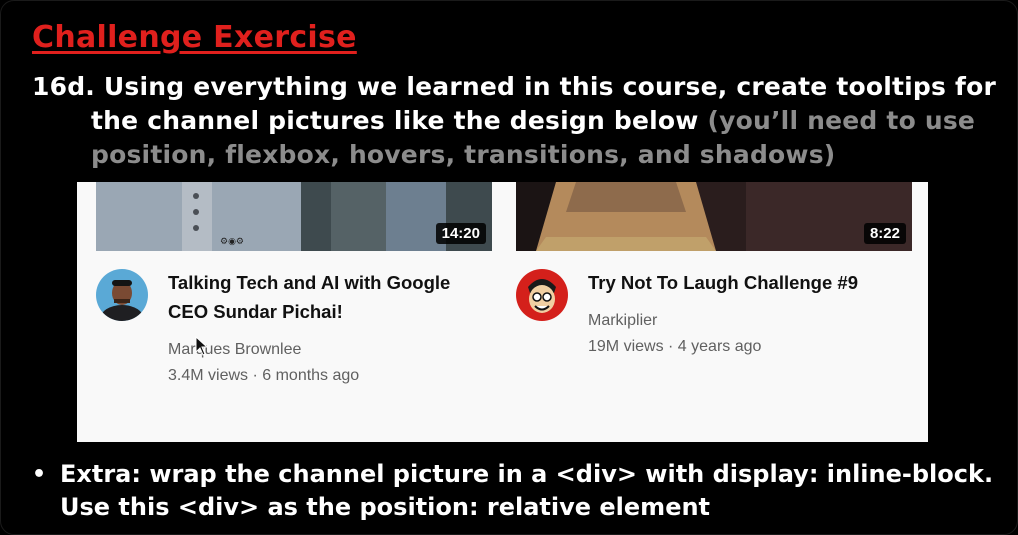 The width and height of the screenshot is (1018, 535). What do you see at coordinates (309, 282) in the screenshot?
I see `video-title-line: Talking Tech and AI with Google` at bounding box center [309, 282].